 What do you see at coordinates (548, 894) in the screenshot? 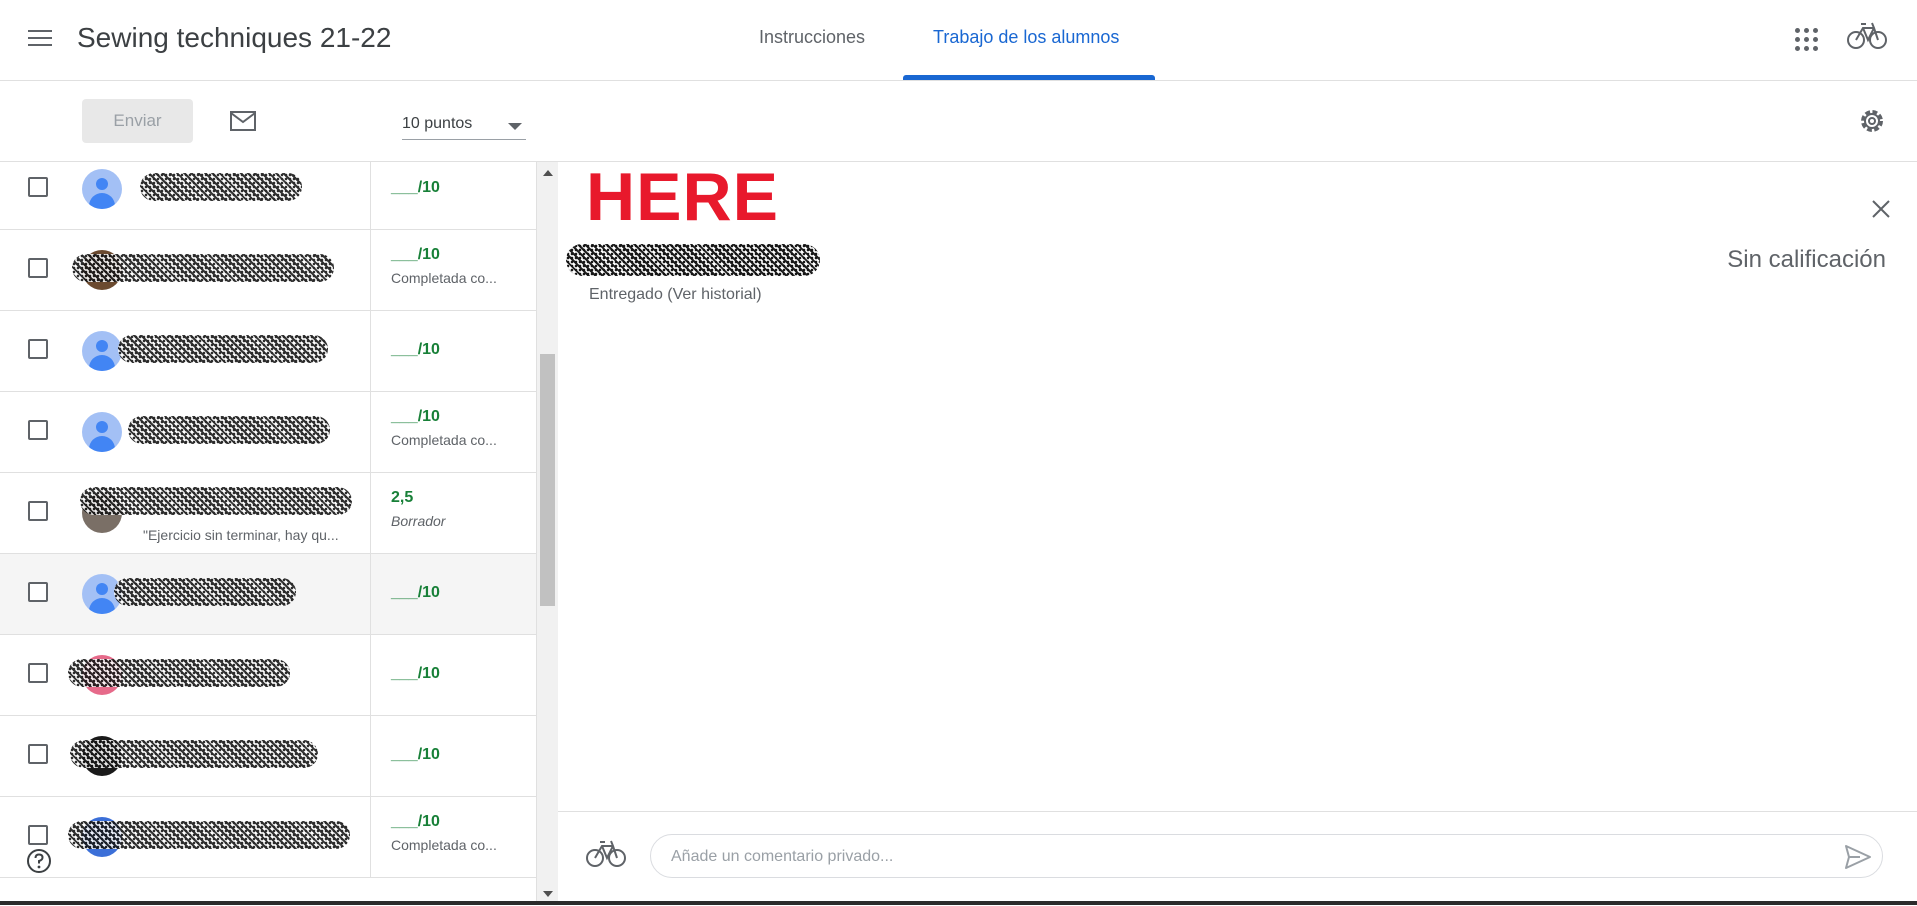
I see `scroll-down-arrow-icon` at bounding box center [548, 894].